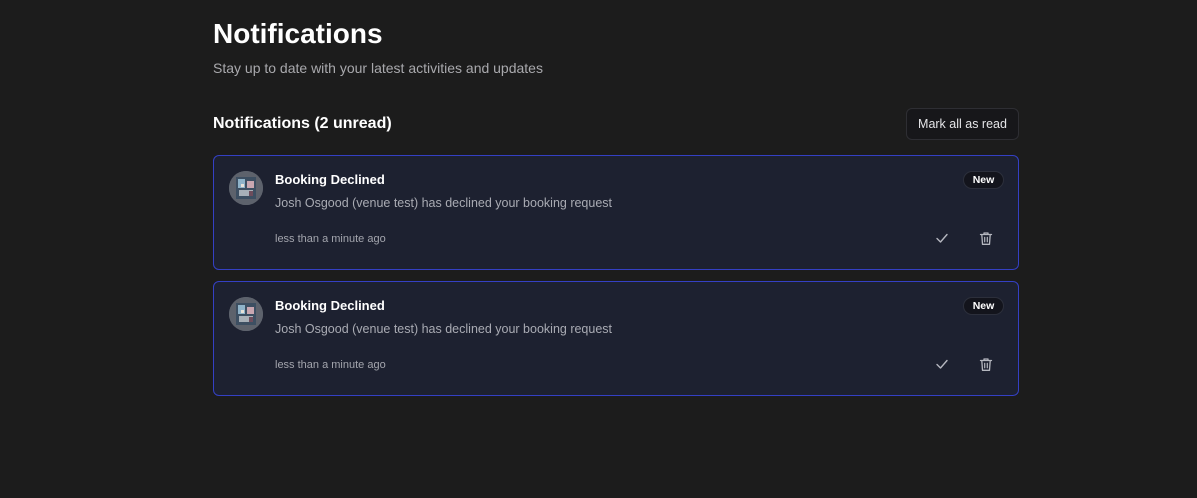 Image resolution: width=1197 pixels, height=498 pixels. What do you see at coordinates (302, 123) in the screenshot?
I see `notifications-count-heading: Notifications (2 unread)` at bounding box center [302, 123].